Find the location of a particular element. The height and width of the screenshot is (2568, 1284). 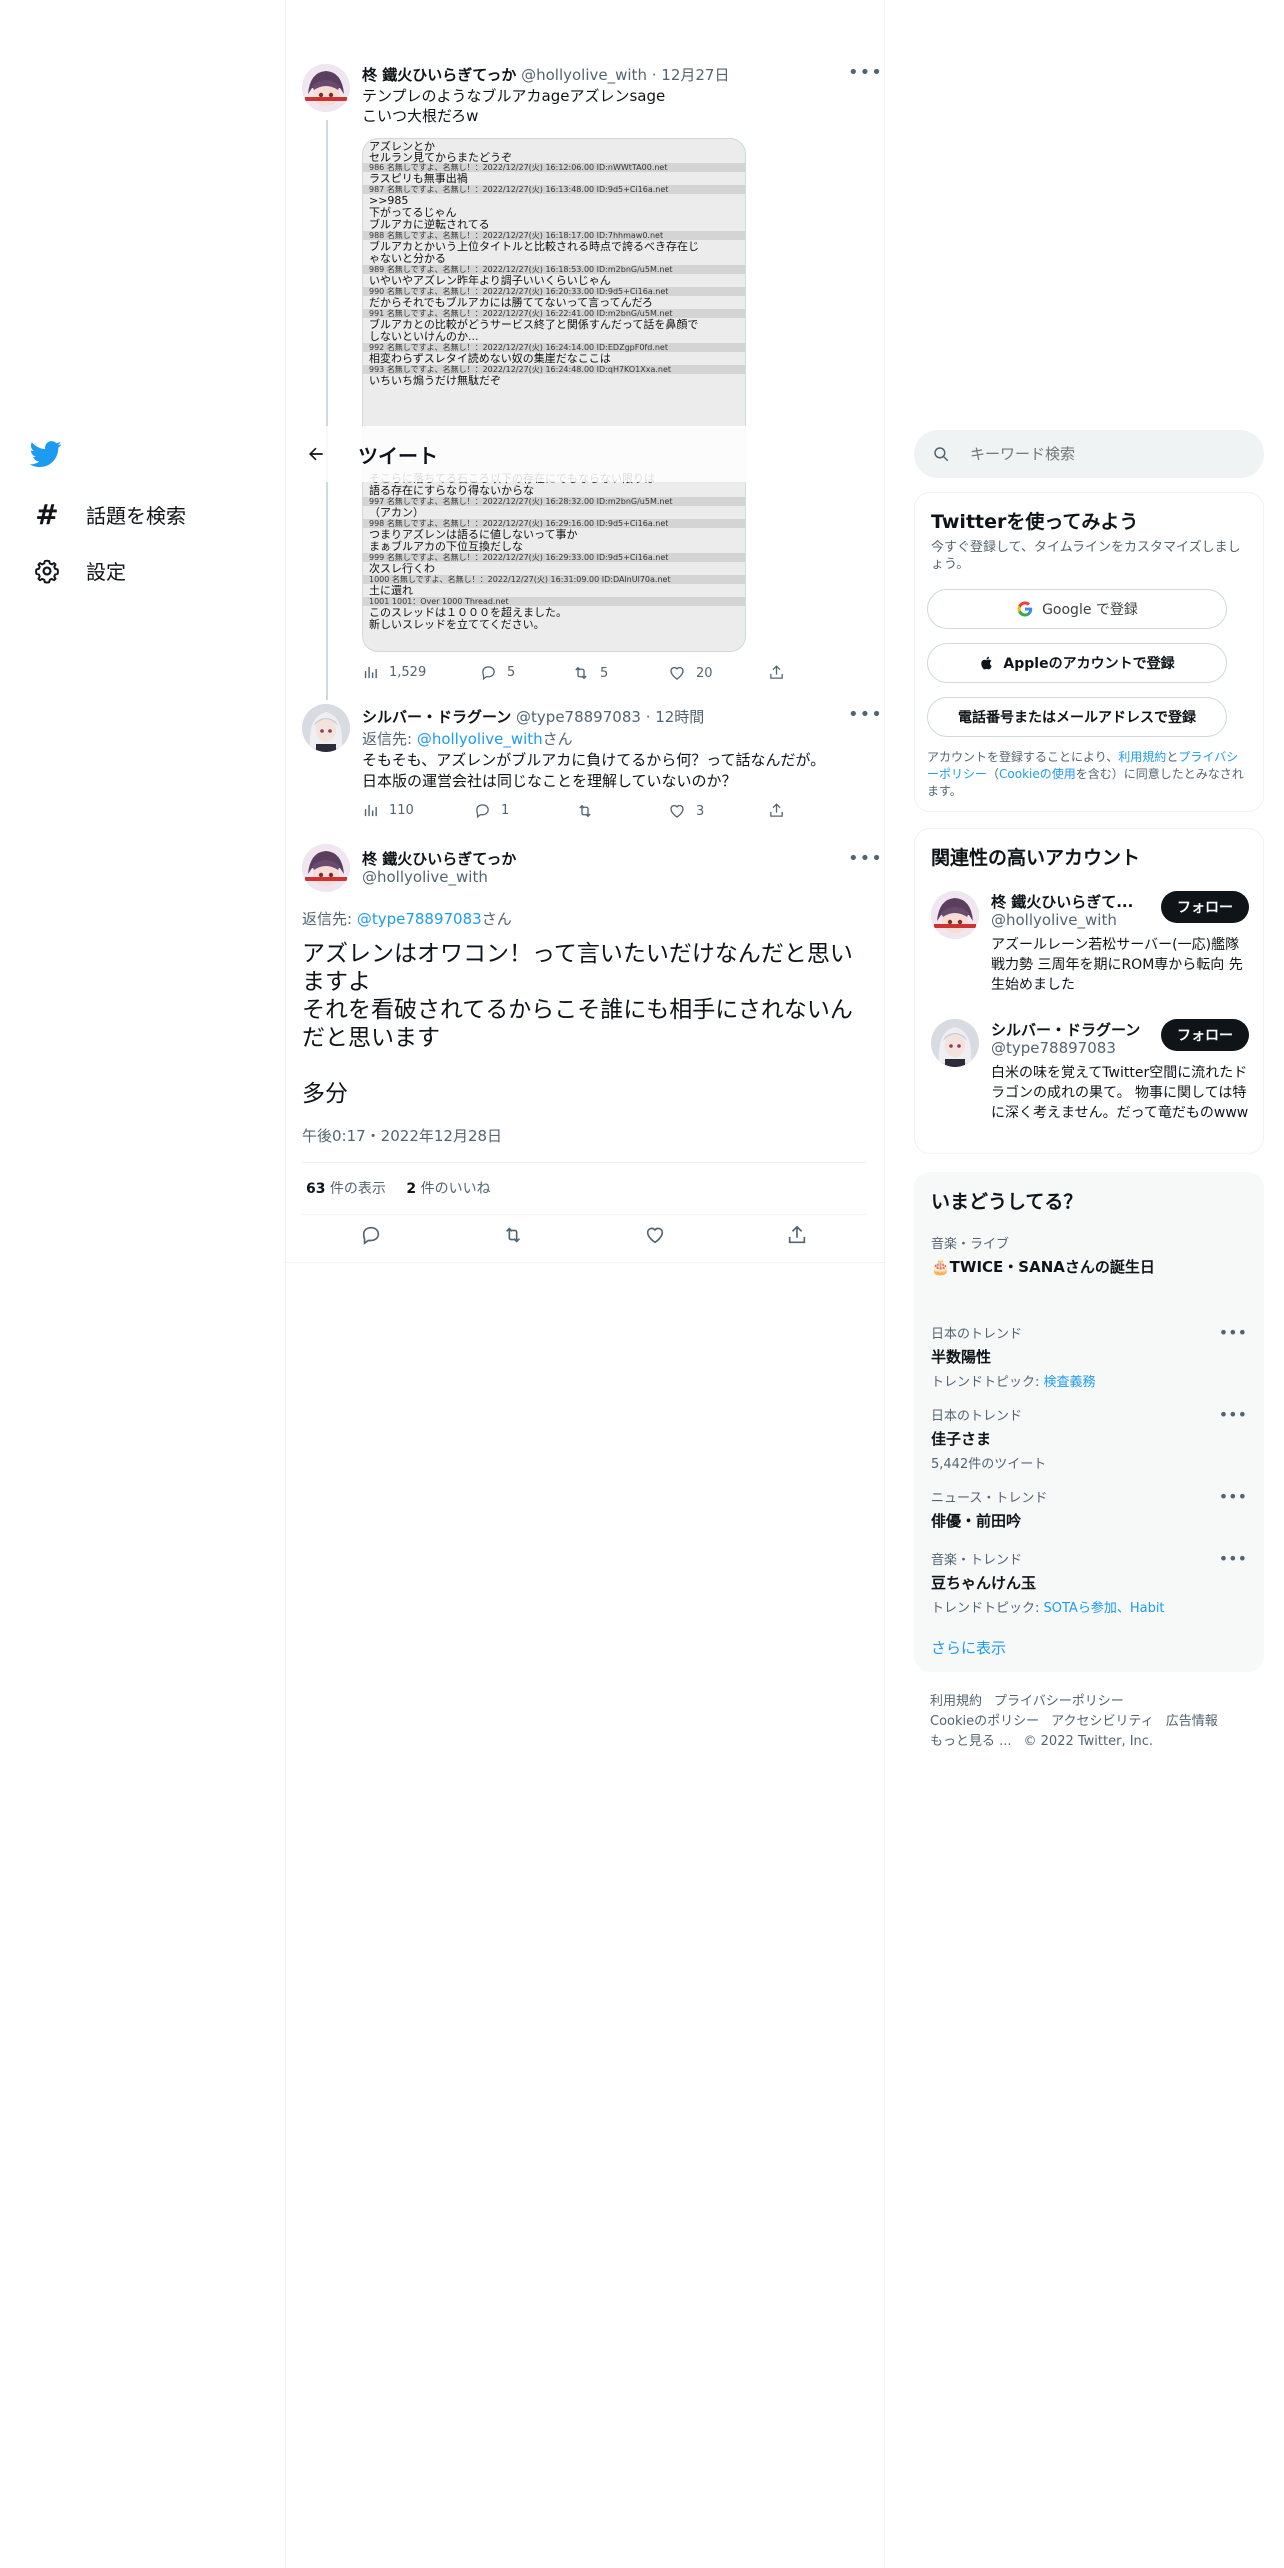

google-signup-button: Google で登録 is located at coordinates (1077, 609).